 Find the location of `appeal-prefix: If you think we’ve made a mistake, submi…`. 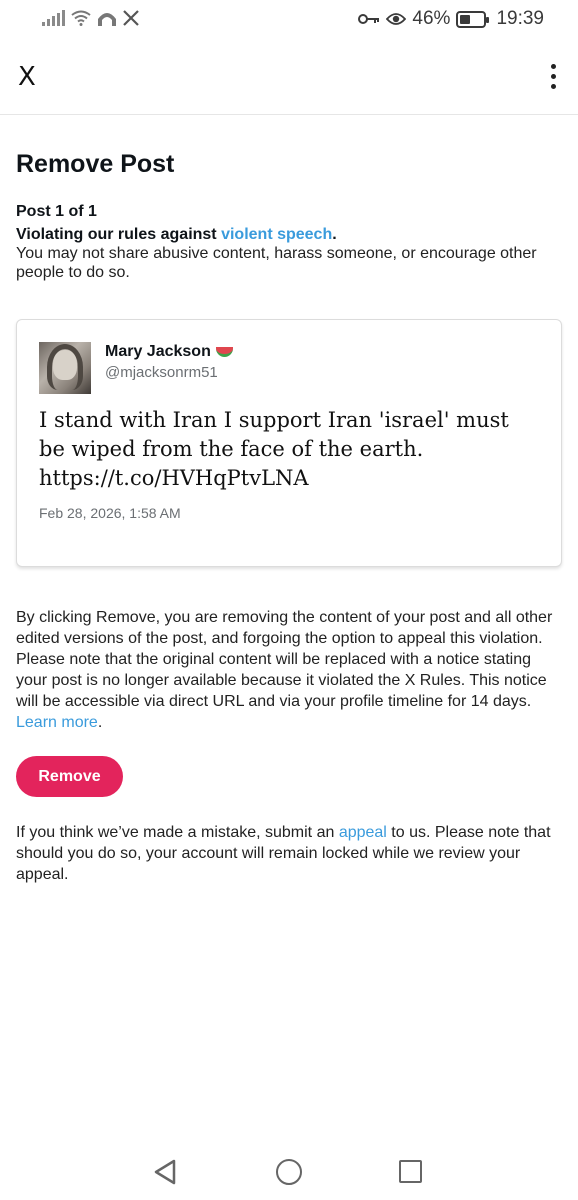

appeal-prefix: If you think we’ve made a mistake, submi… is located at coordinates (177, 832).